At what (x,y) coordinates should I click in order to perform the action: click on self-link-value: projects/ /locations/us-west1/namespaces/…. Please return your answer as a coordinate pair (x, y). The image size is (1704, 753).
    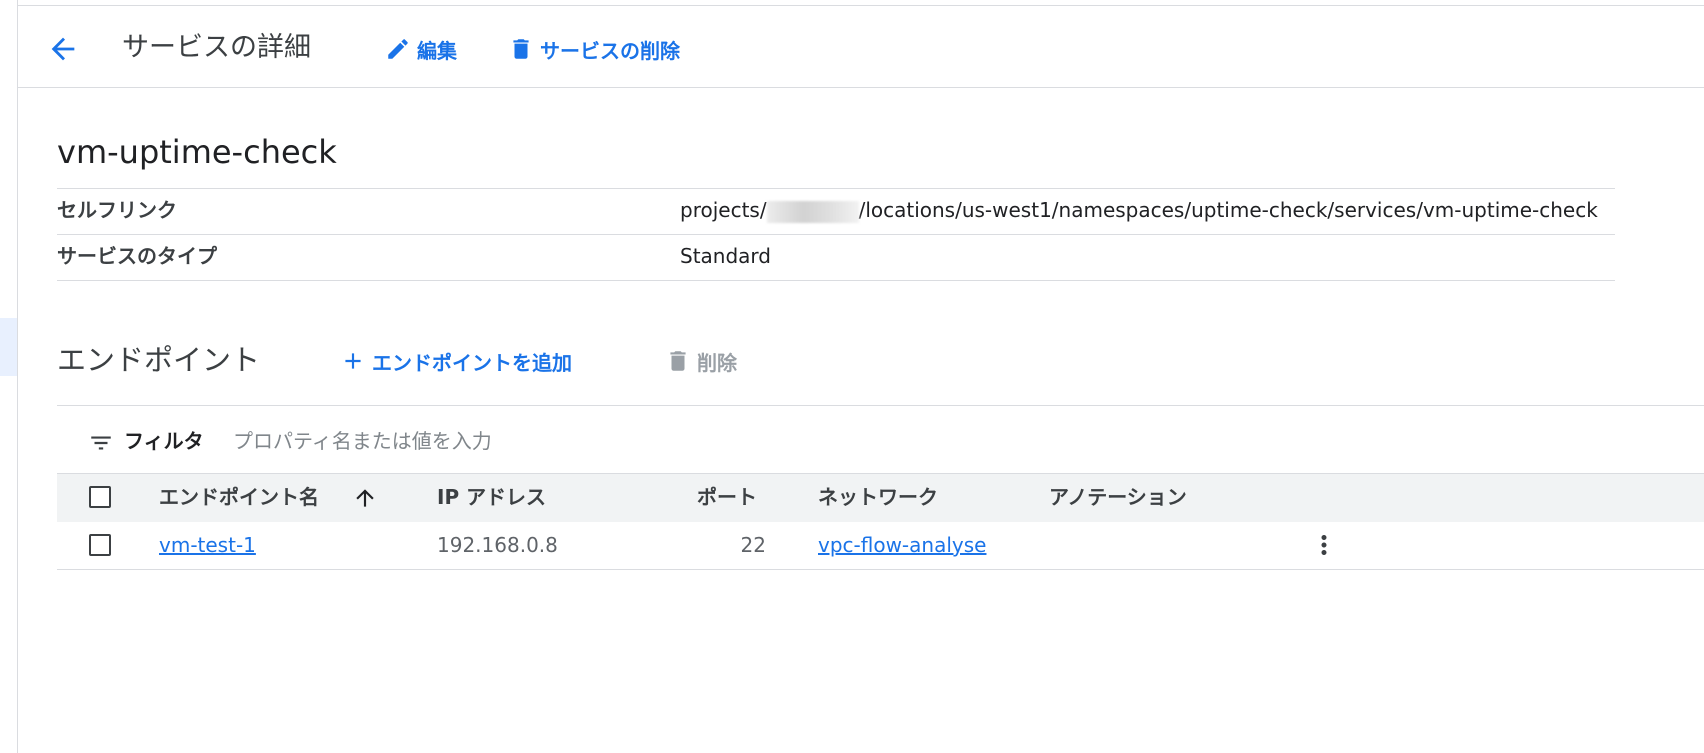
    Looking at the image, I should click on (1139, 210).